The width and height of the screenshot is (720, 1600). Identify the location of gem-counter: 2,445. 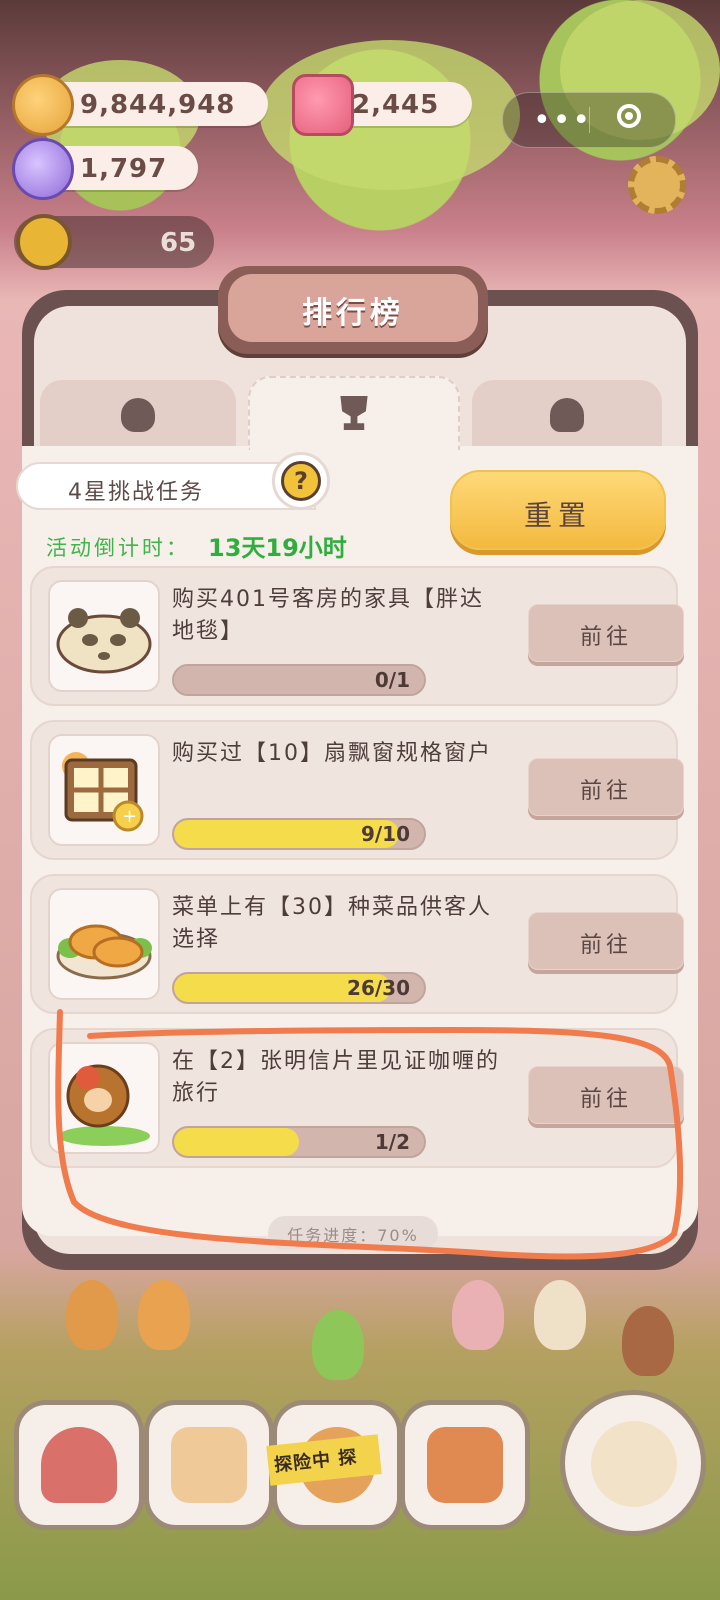
(382, 105).